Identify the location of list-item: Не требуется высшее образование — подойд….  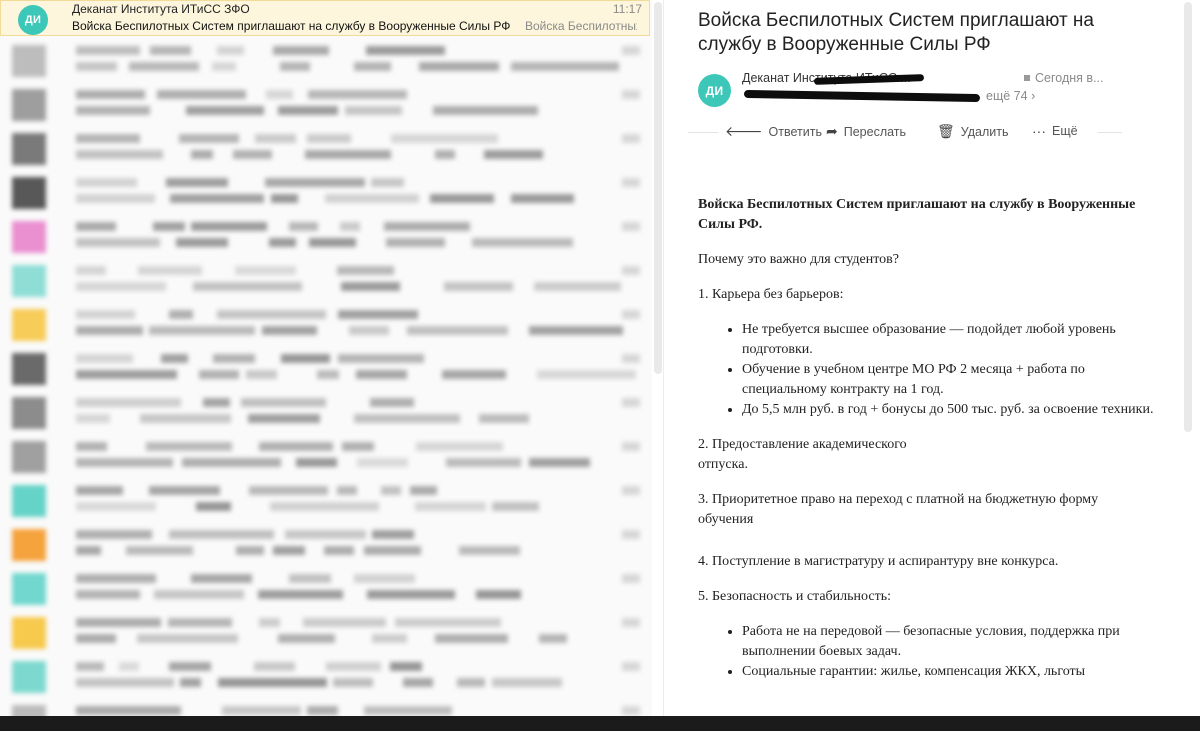
(950, 340).